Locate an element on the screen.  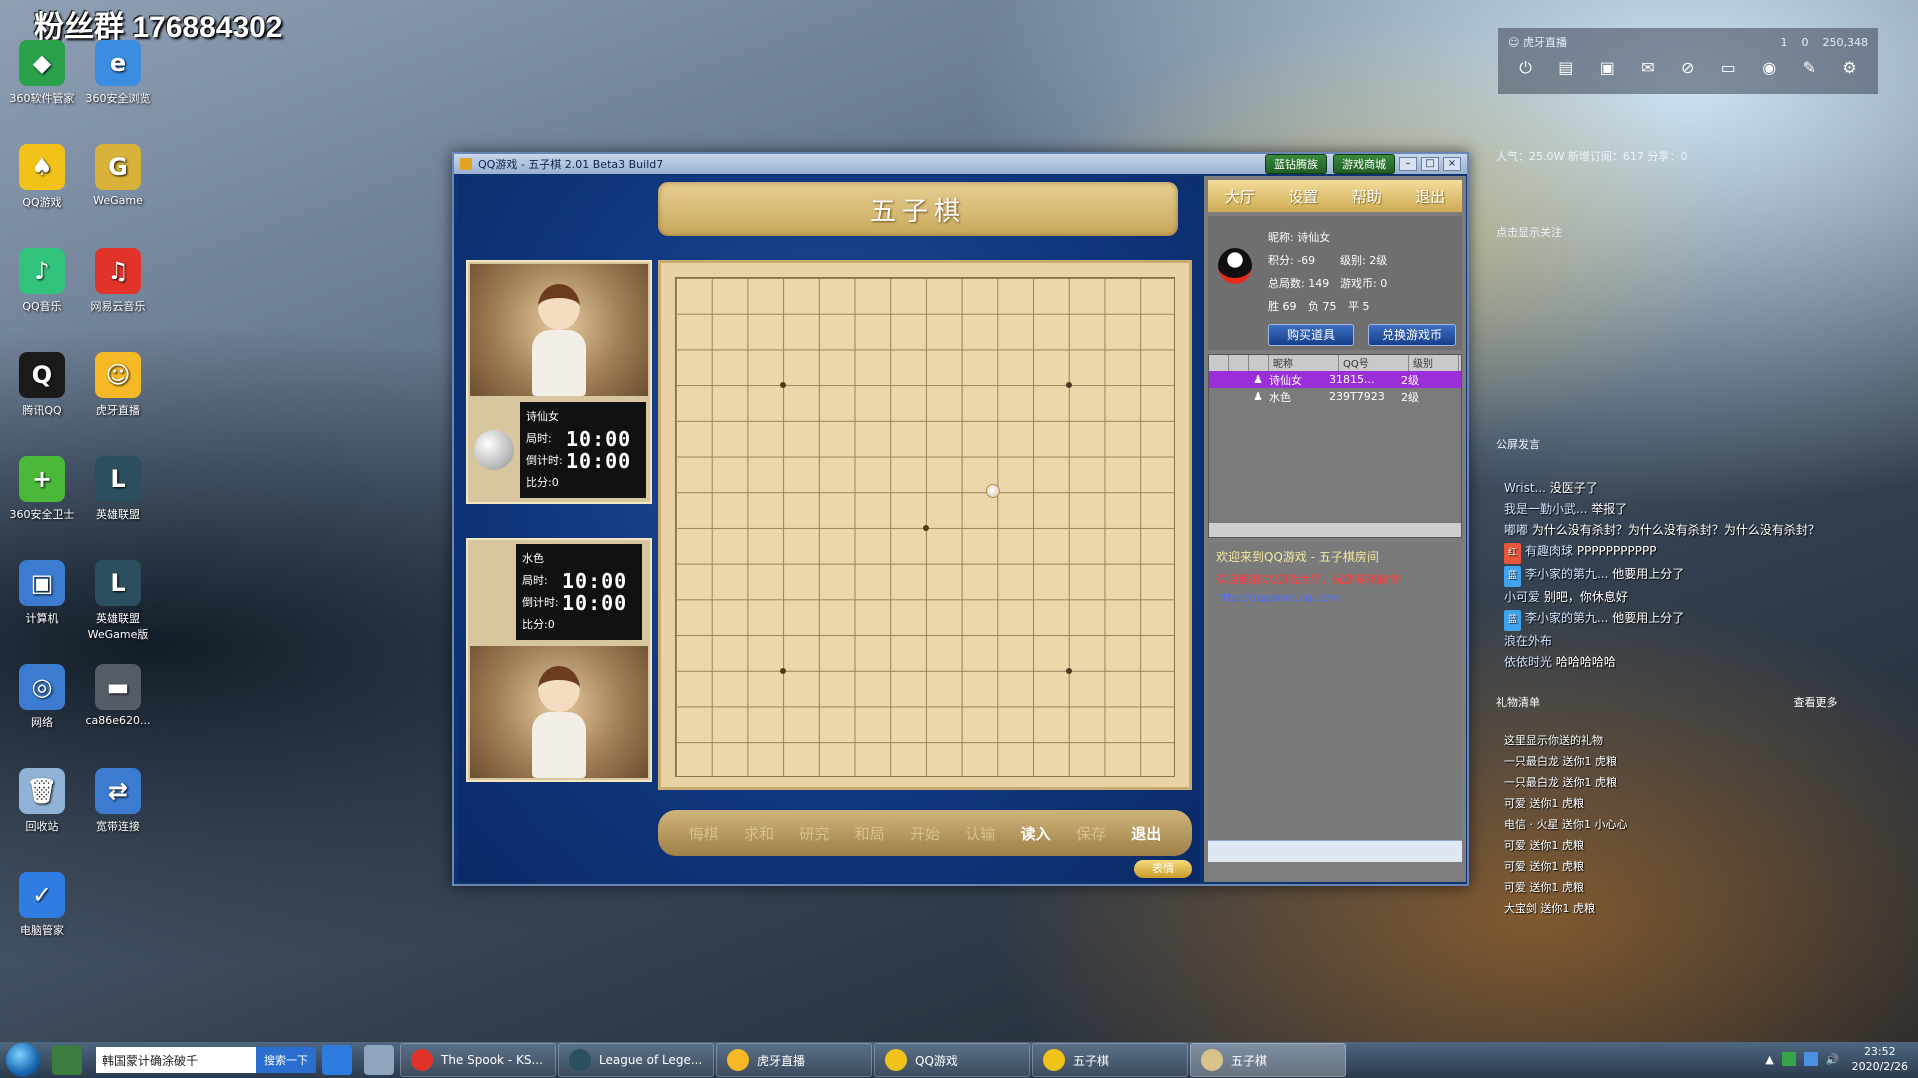
col-nickname: 昵称 is located at coordinates (1304, 363).